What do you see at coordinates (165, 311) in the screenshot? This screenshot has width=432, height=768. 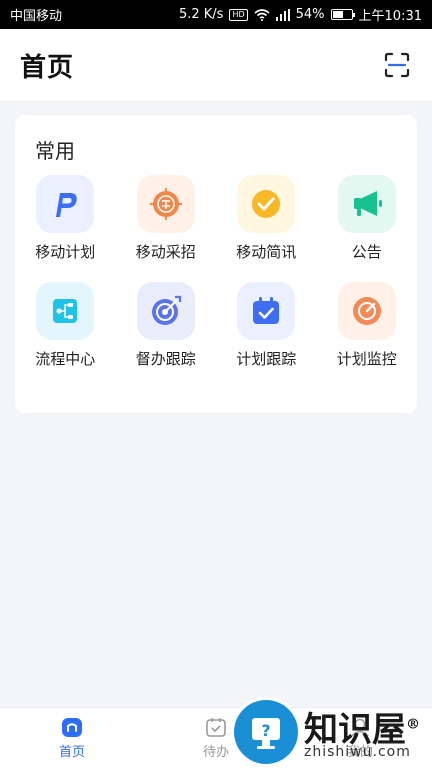 I see `target-icon` at bounding box center [165, 311].